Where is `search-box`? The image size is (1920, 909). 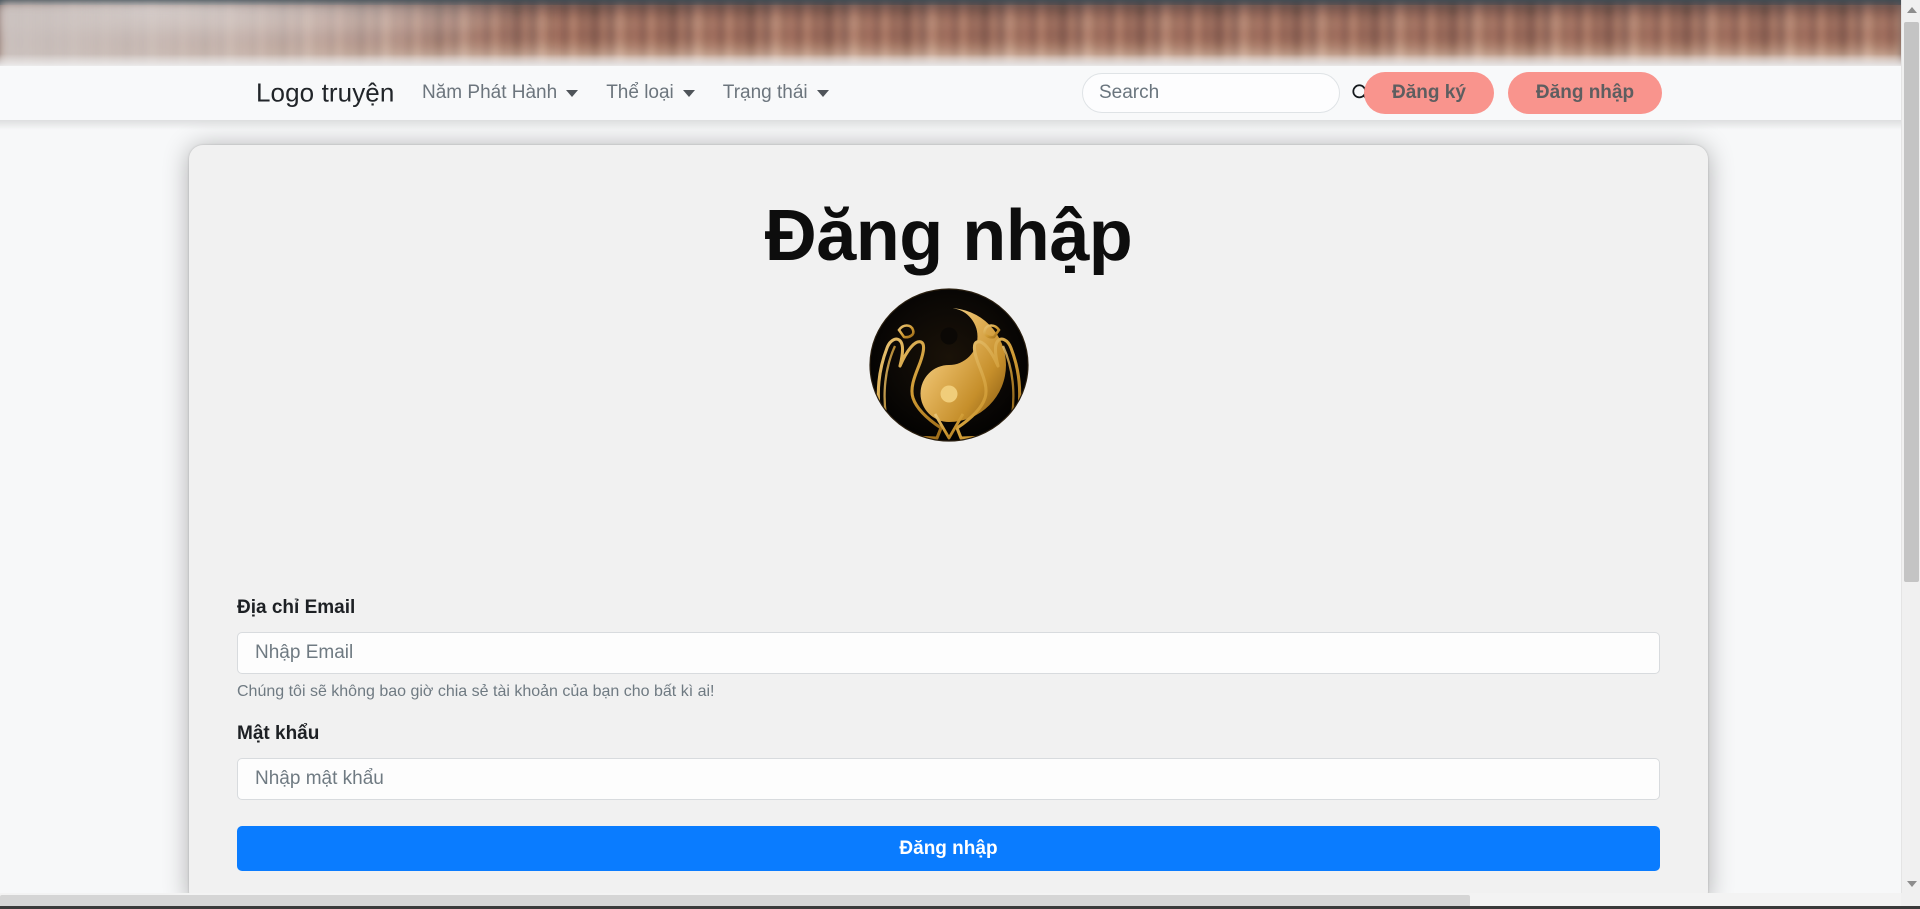 search-box is located at coordinates (1226, 93).